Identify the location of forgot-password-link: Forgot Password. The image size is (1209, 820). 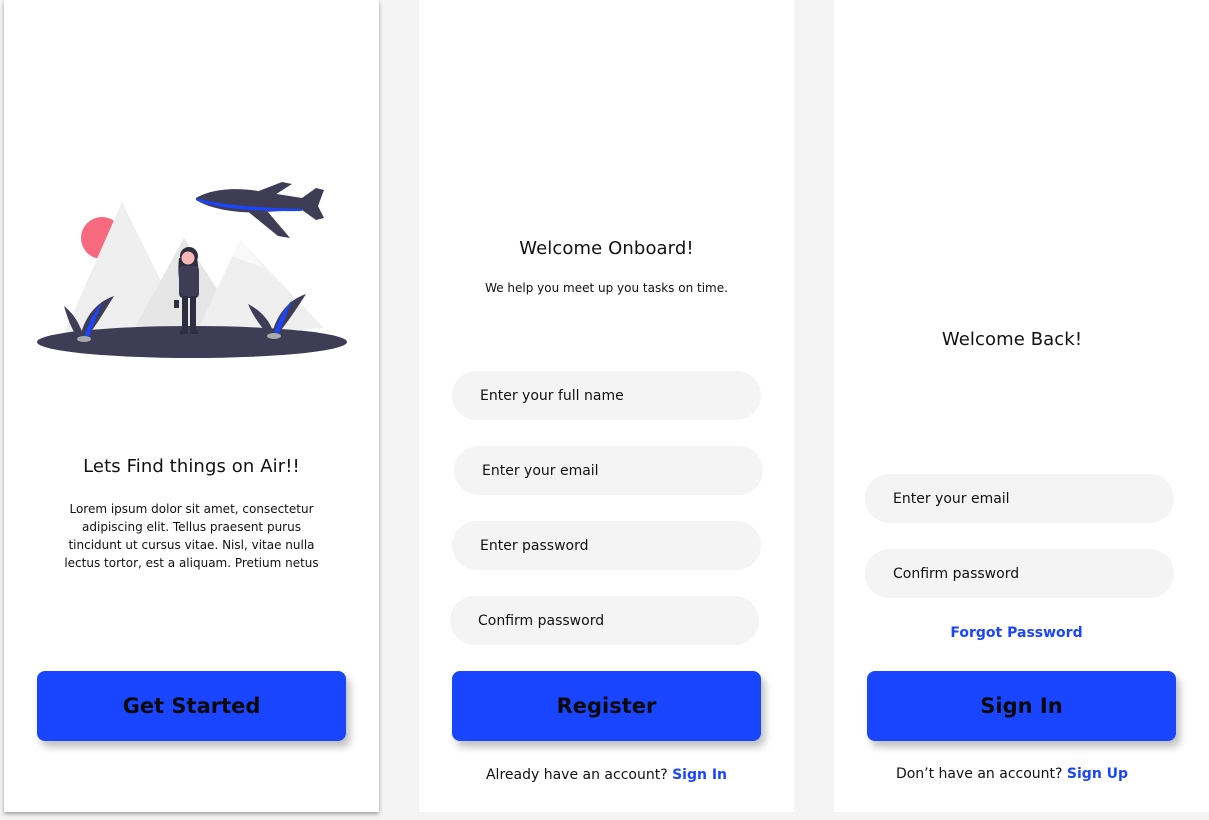
(1016, 633).